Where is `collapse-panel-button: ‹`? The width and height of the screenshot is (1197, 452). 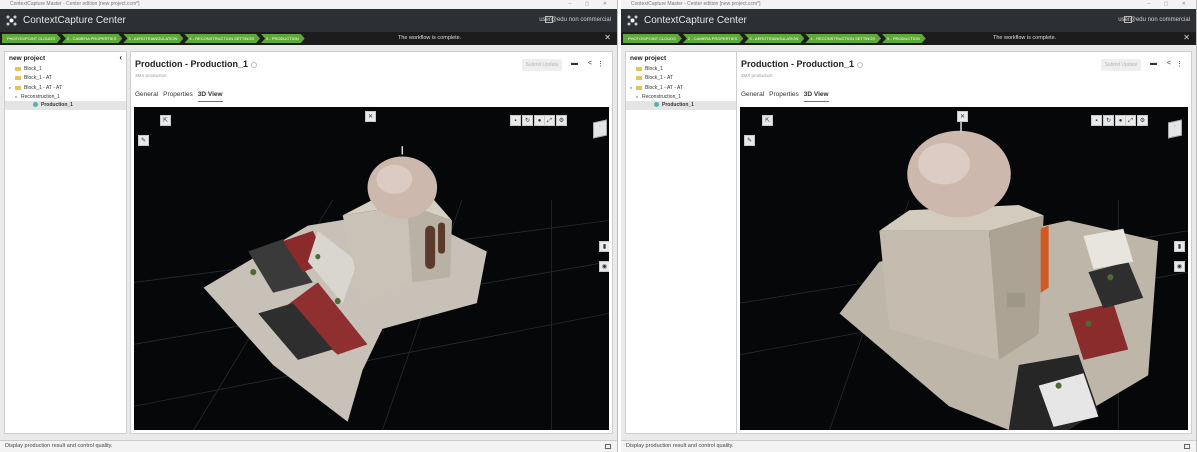 collapse-panel-button: ‹ is located at coordinates (120, 57).